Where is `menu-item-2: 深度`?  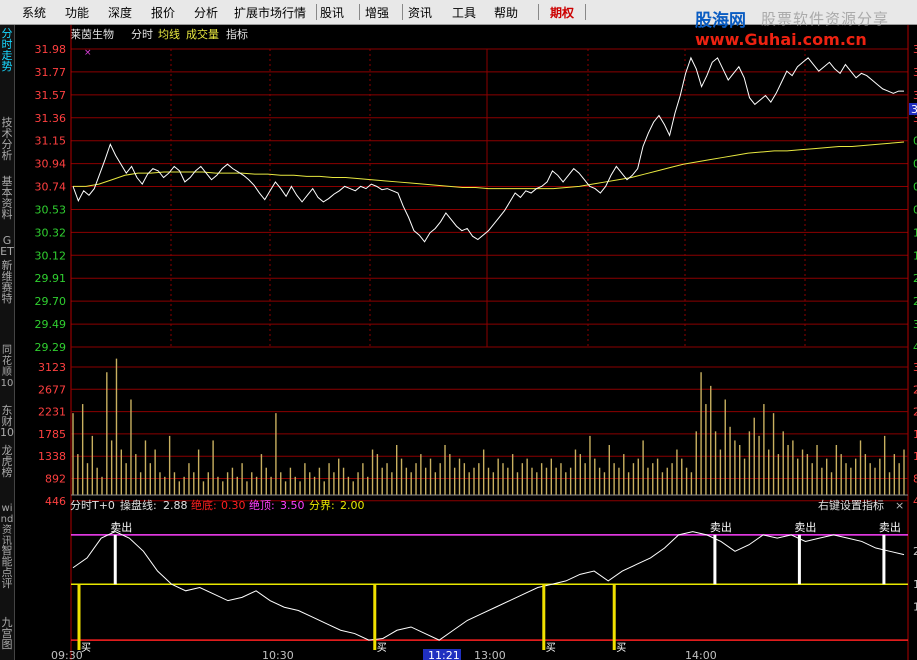 menu-item-2: 深度 is located at coordinates (120, 12).